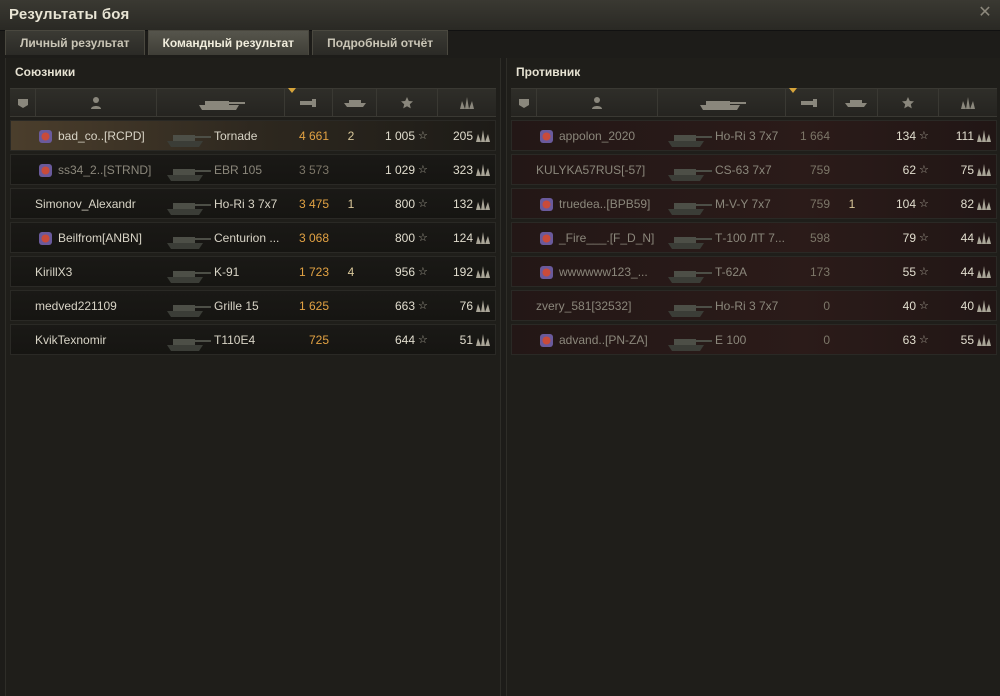 The height and width of the screenshot is (696, 1000). Describe the element at coordinates (967, 340) in the screenshot. I see `free-xp-value: 55` at that location.